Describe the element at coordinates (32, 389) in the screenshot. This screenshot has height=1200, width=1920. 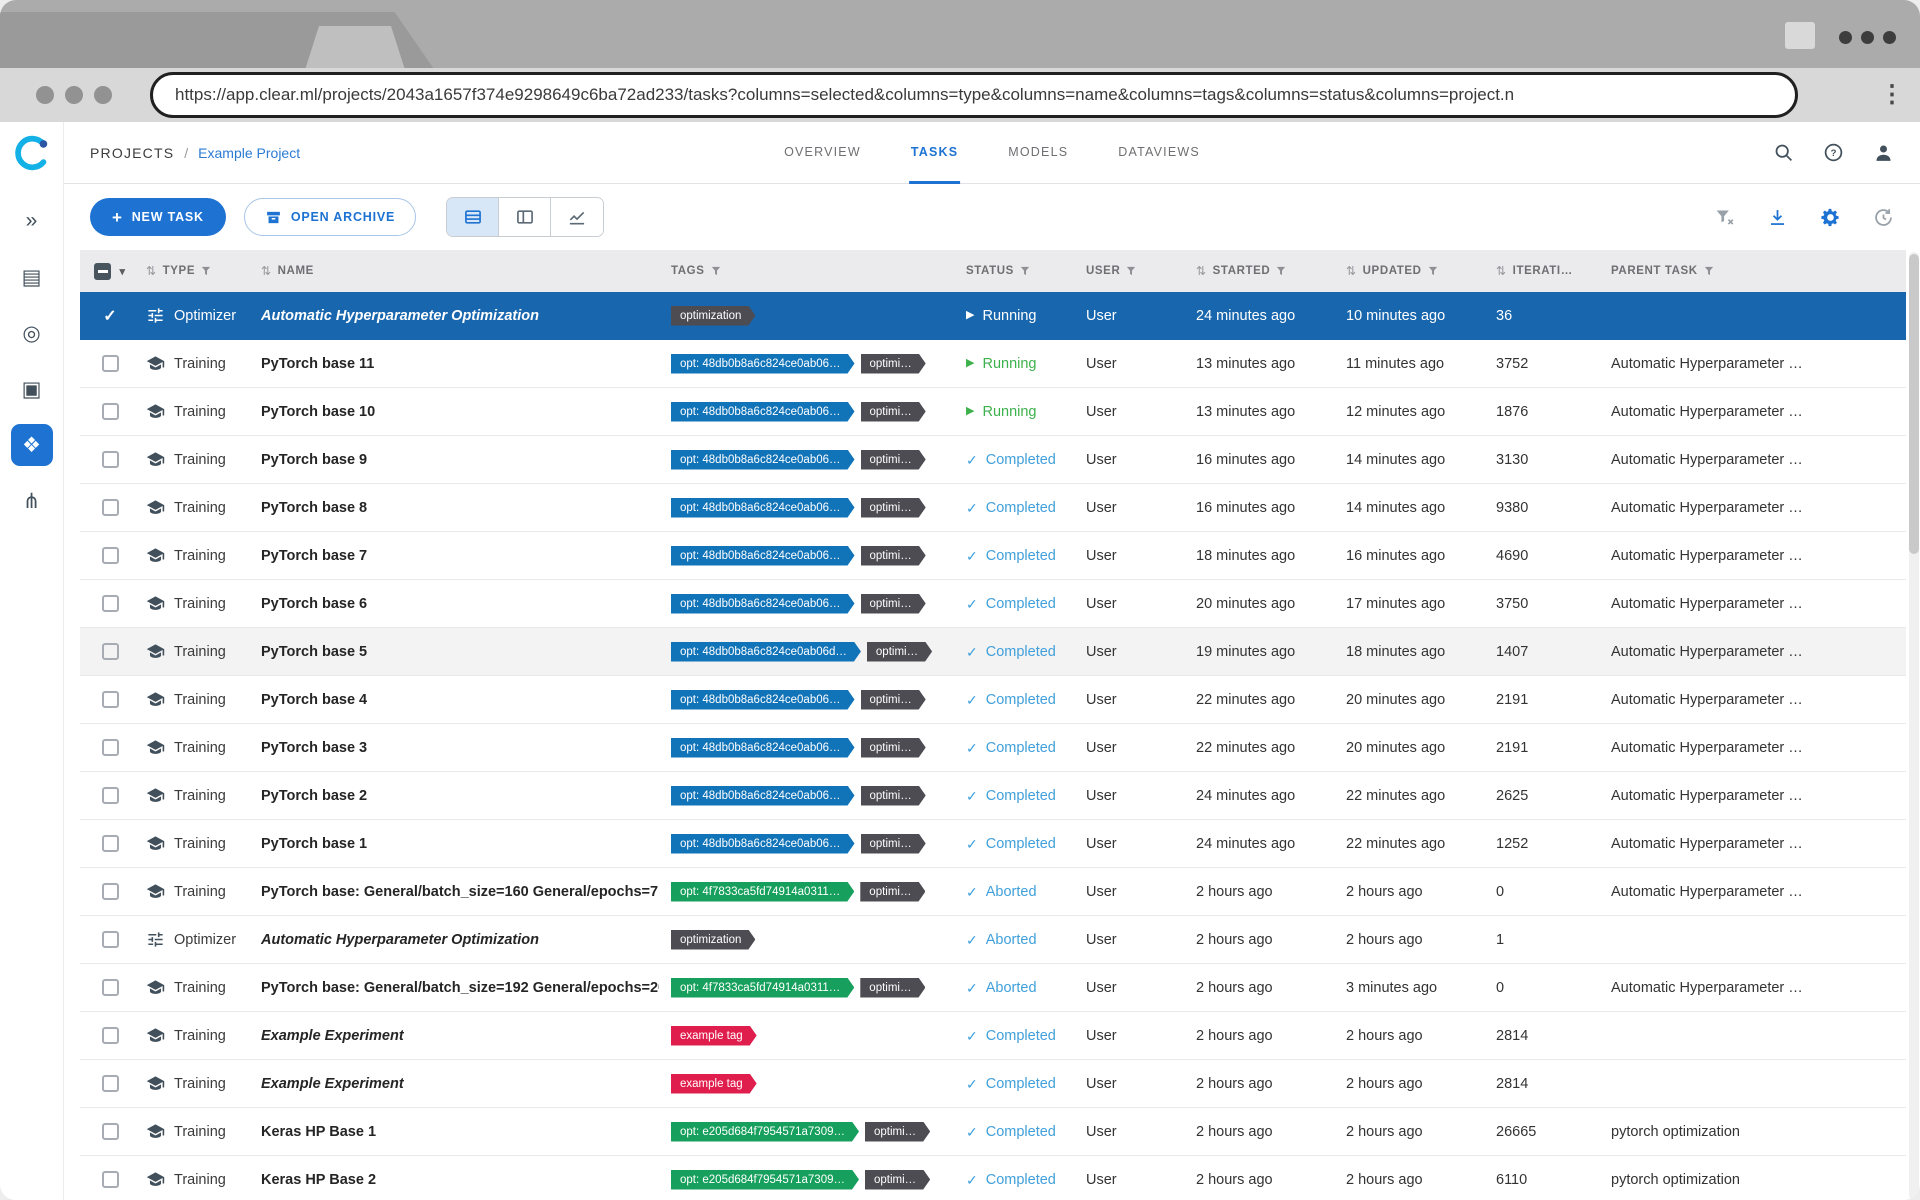
I see `datasets-icon: ▣` at that location.